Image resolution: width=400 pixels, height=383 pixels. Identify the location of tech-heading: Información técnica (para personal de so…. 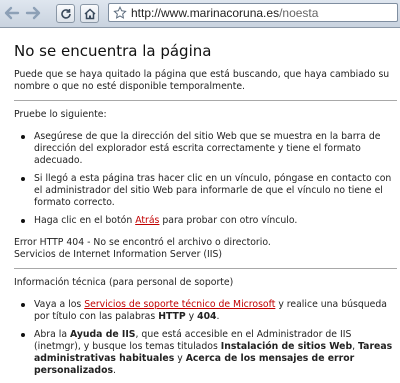
(124, 282).